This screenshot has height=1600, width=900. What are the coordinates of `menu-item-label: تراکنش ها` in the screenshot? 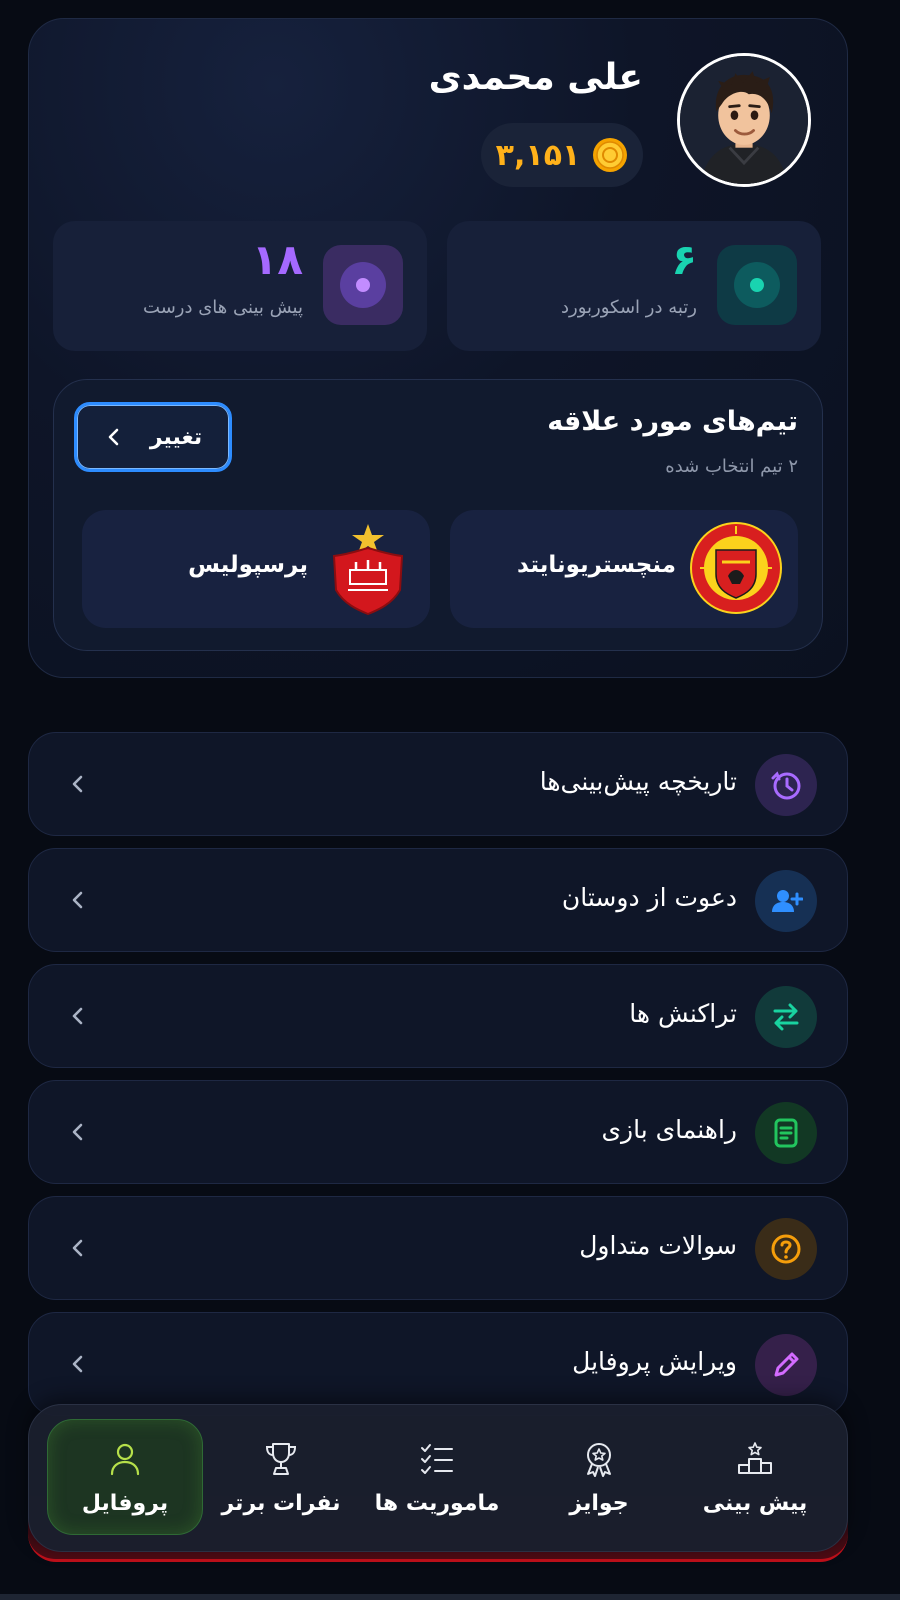 It's located at (683, 1013).